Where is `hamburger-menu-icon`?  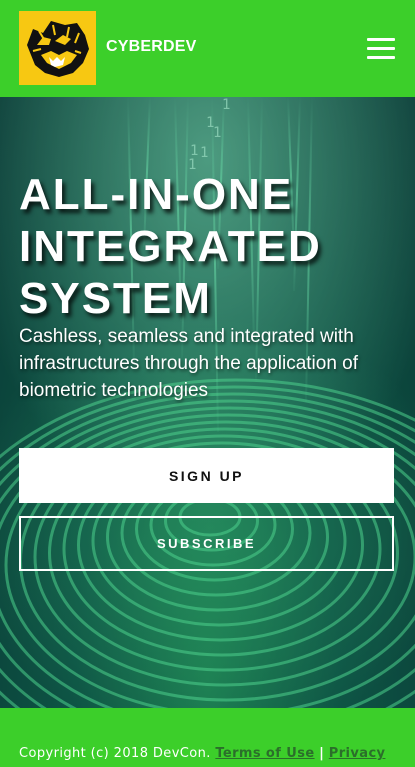 hamburger-menu-icon is located at coordinates (381, 48).